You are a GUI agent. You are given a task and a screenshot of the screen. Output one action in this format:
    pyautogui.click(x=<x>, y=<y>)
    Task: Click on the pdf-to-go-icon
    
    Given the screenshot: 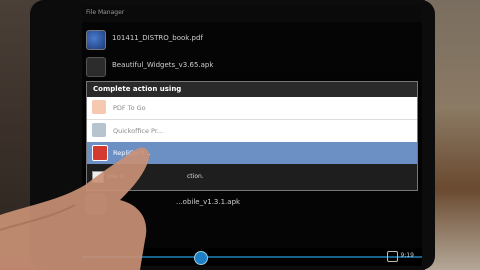 What is the action you would take?
    pyautogui.click(x=99, y=107)
    